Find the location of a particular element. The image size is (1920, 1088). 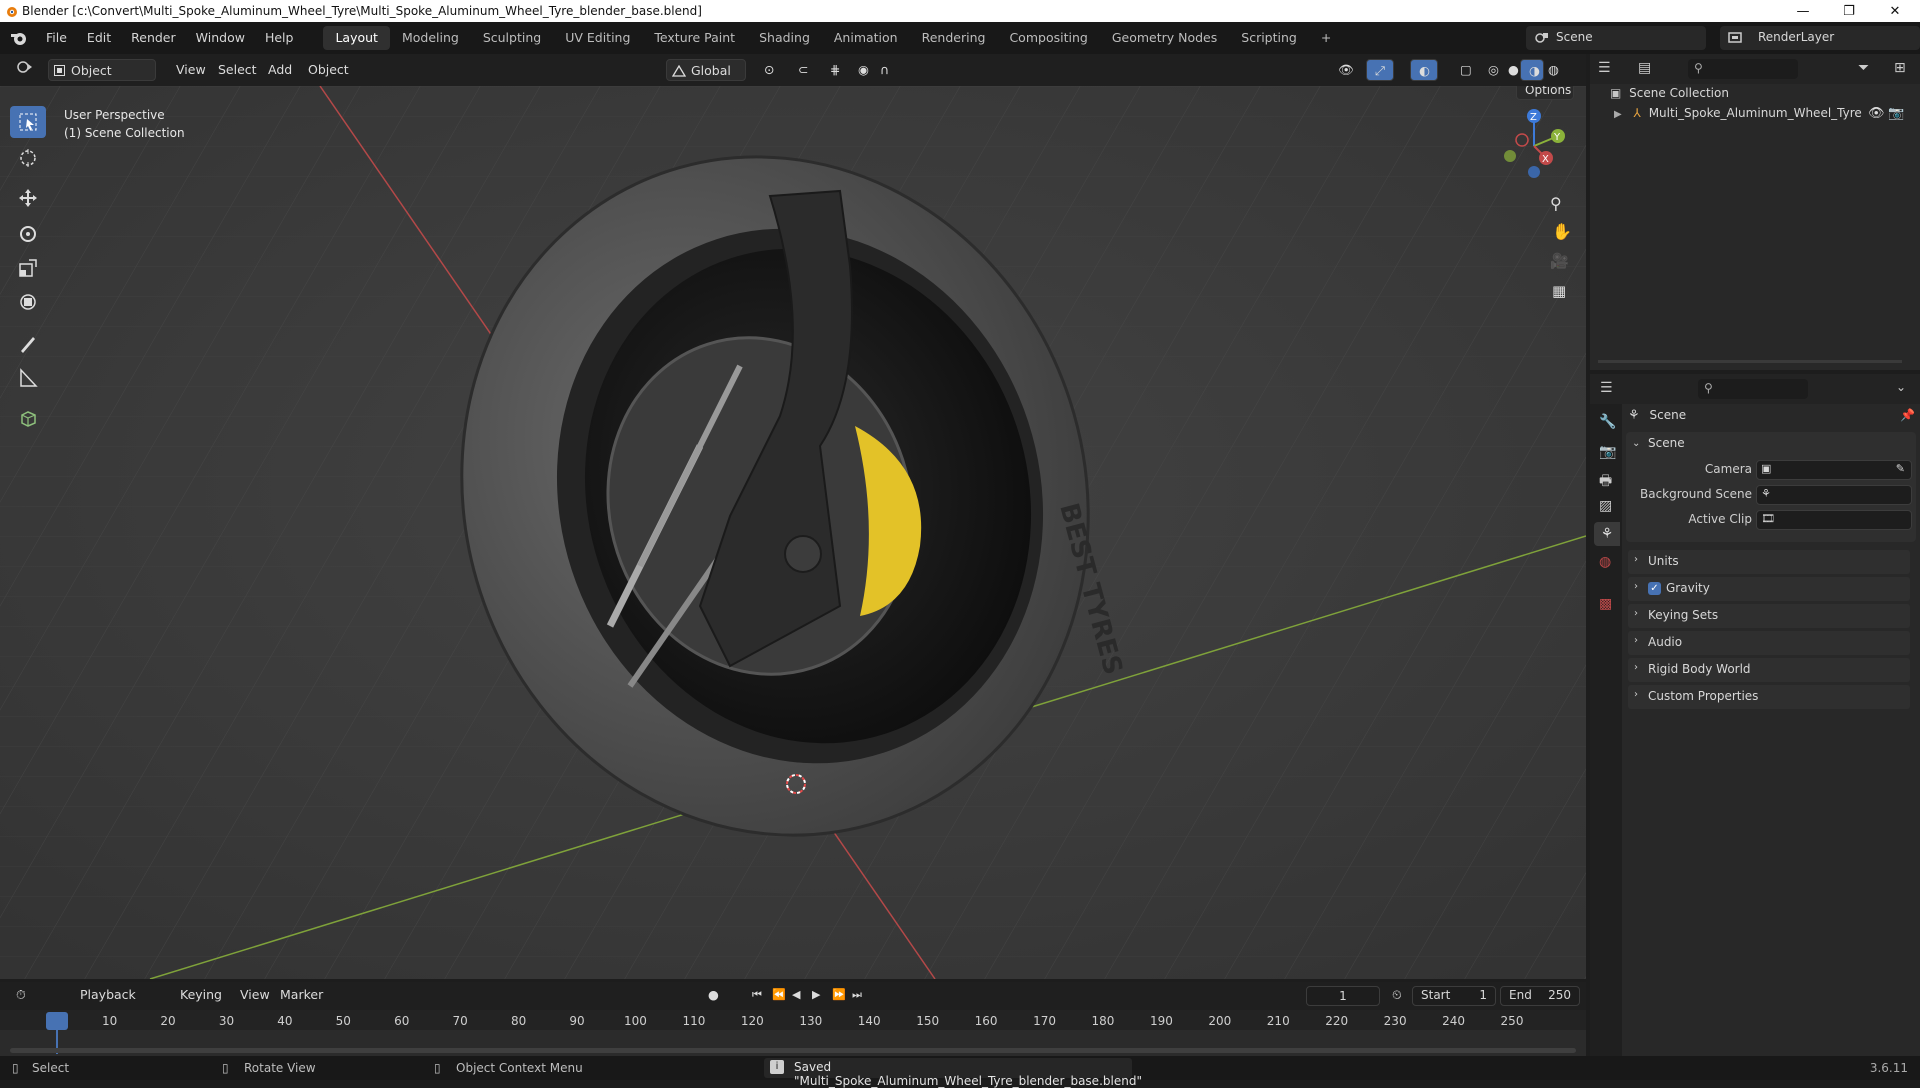

camera-render-icon: 📷 is located at coordinates (1896, 113).